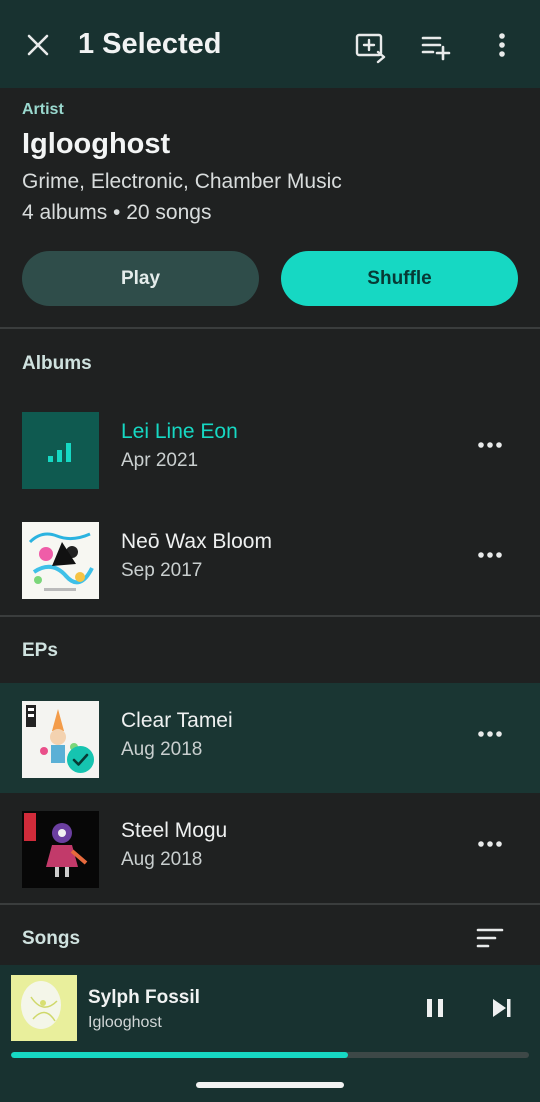  What do you see at coordinates (140, 278) in the screenshot?
I see `play-button: Play` at bounding box center [140, 278].